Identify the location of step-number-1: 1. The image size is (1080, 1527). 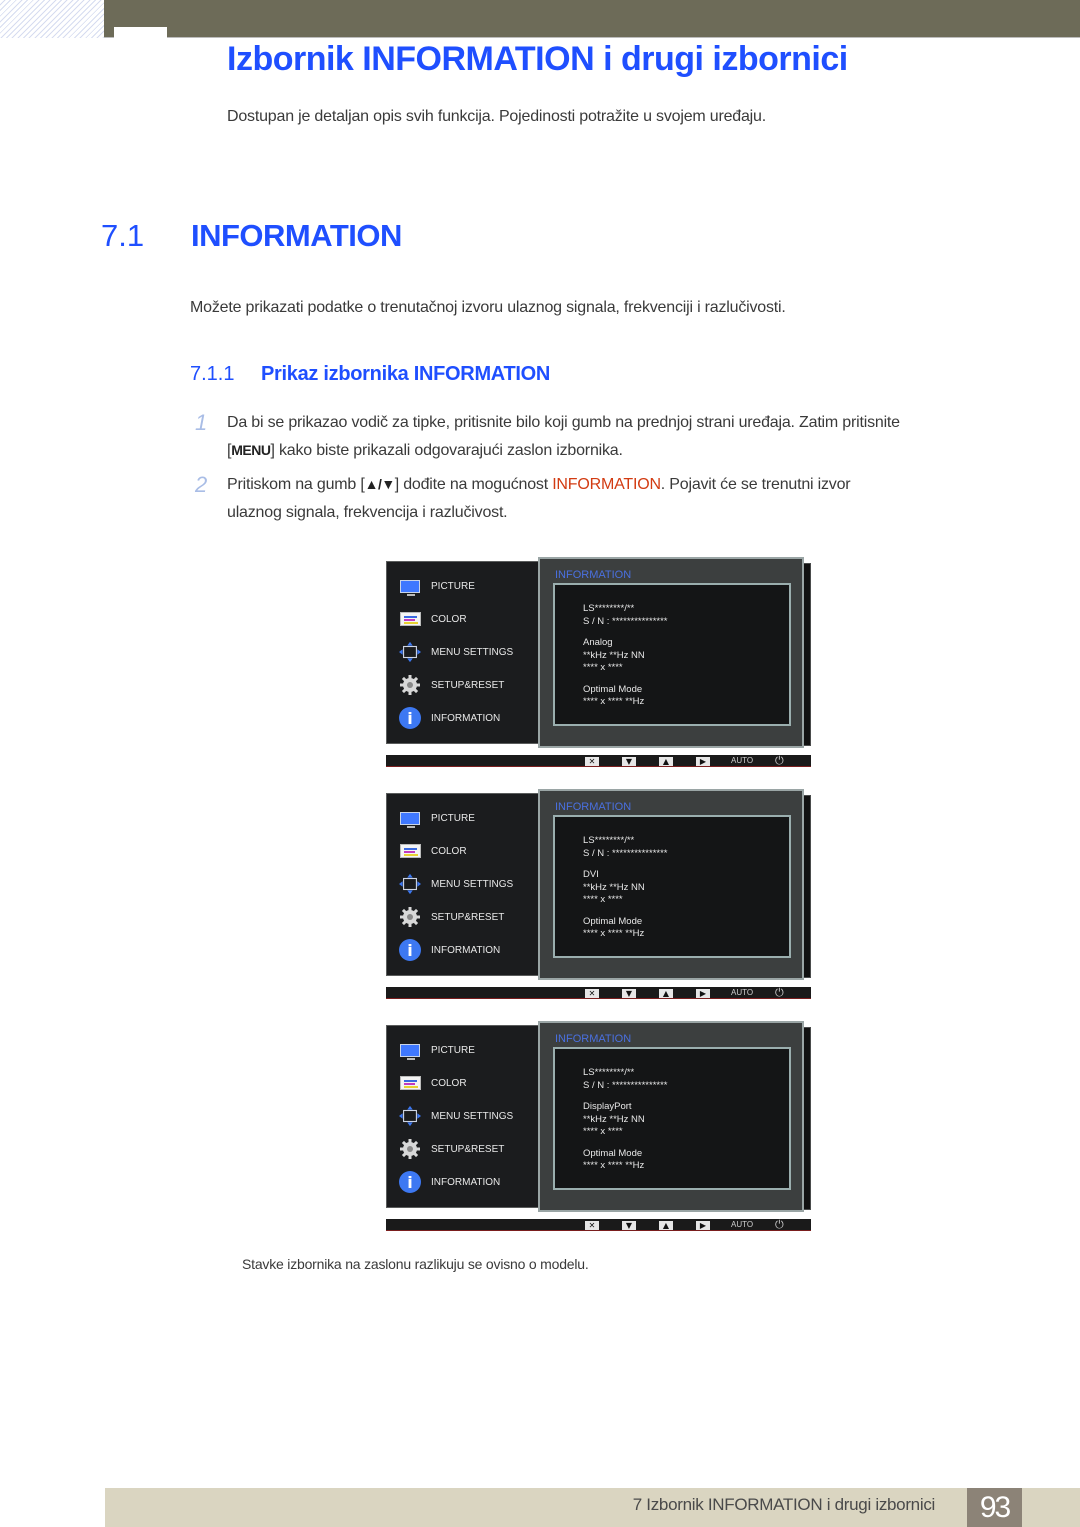
(201, 422).